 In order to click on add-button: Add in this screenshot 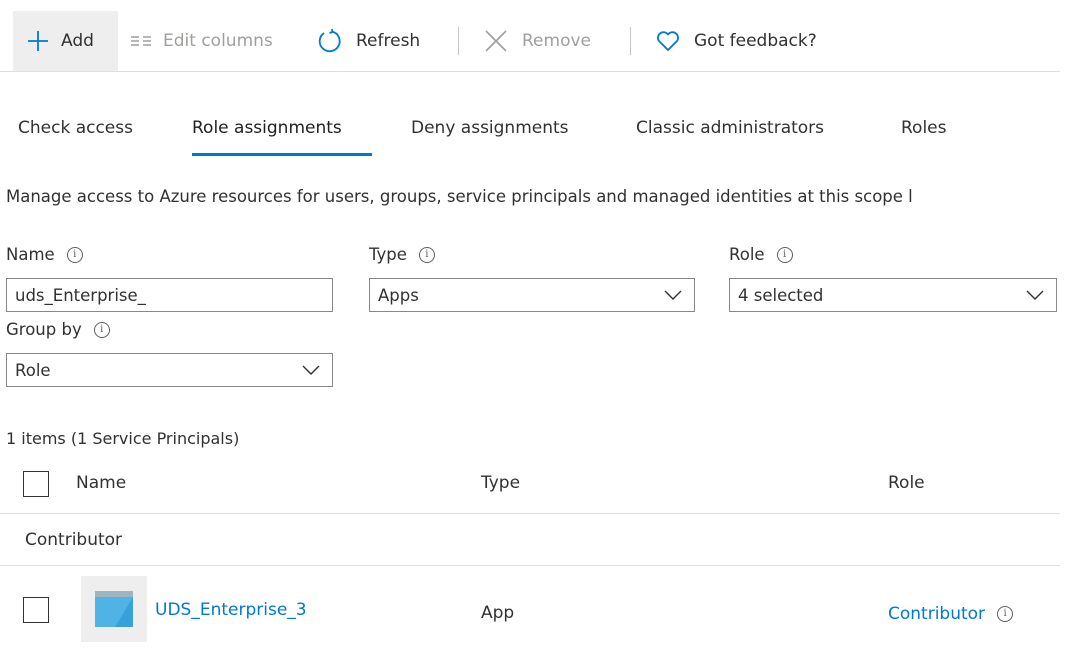, I will do `click(65, 41)`.